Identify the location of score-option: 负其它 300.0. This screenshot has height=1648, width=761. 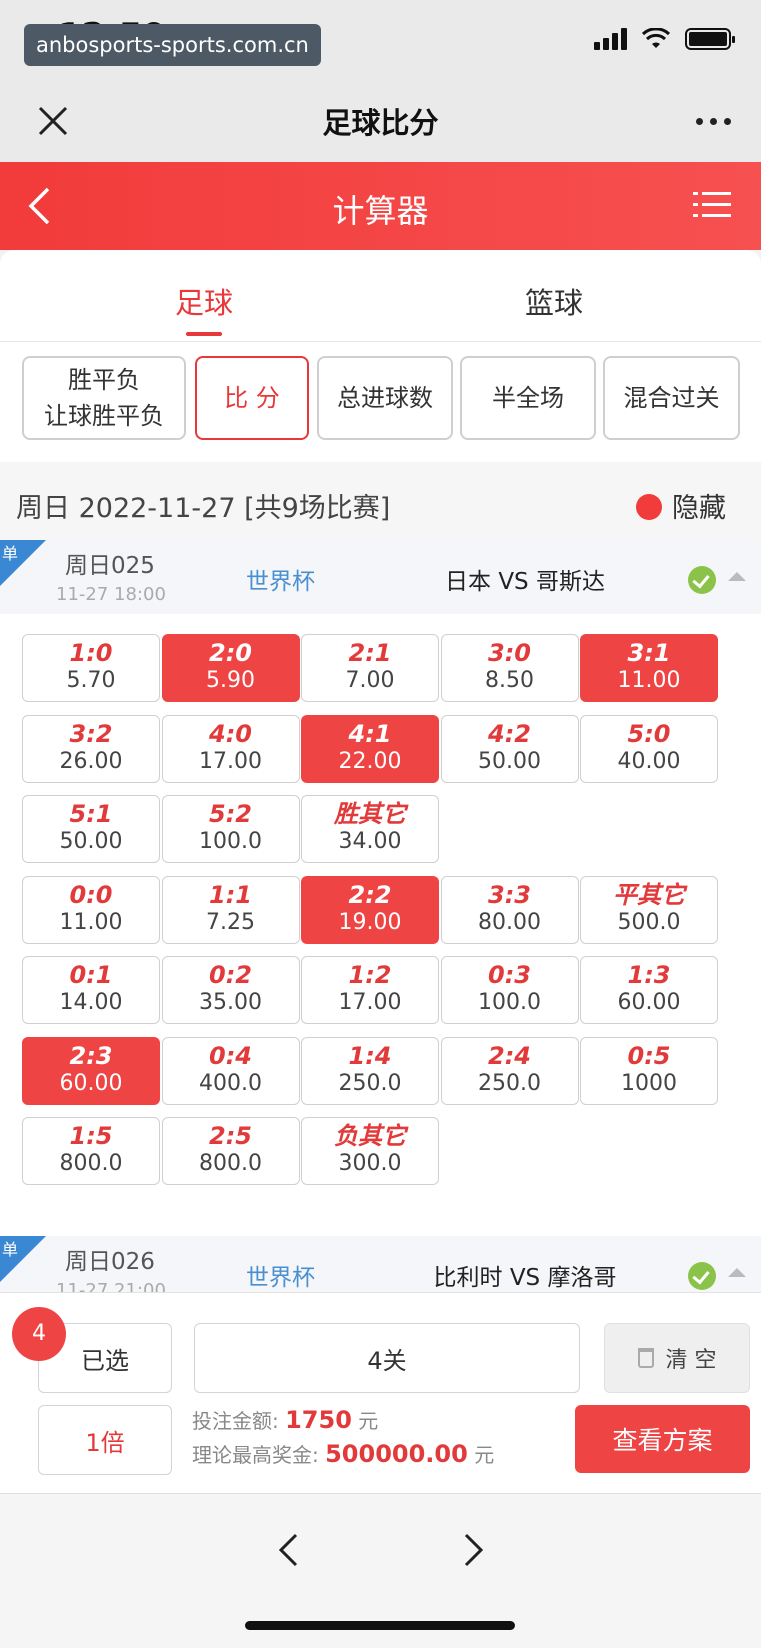
(370, 1151).